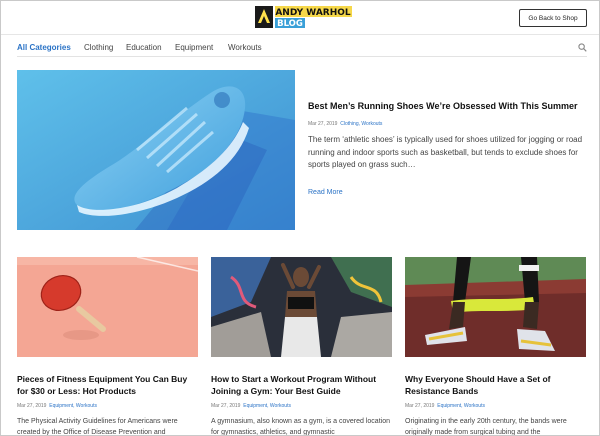 The image size is (600, 436). What do you see at coordinates (107, 307) in the screenshot?
I see `post-image-ping-pong` at bounding box center [107, 307].